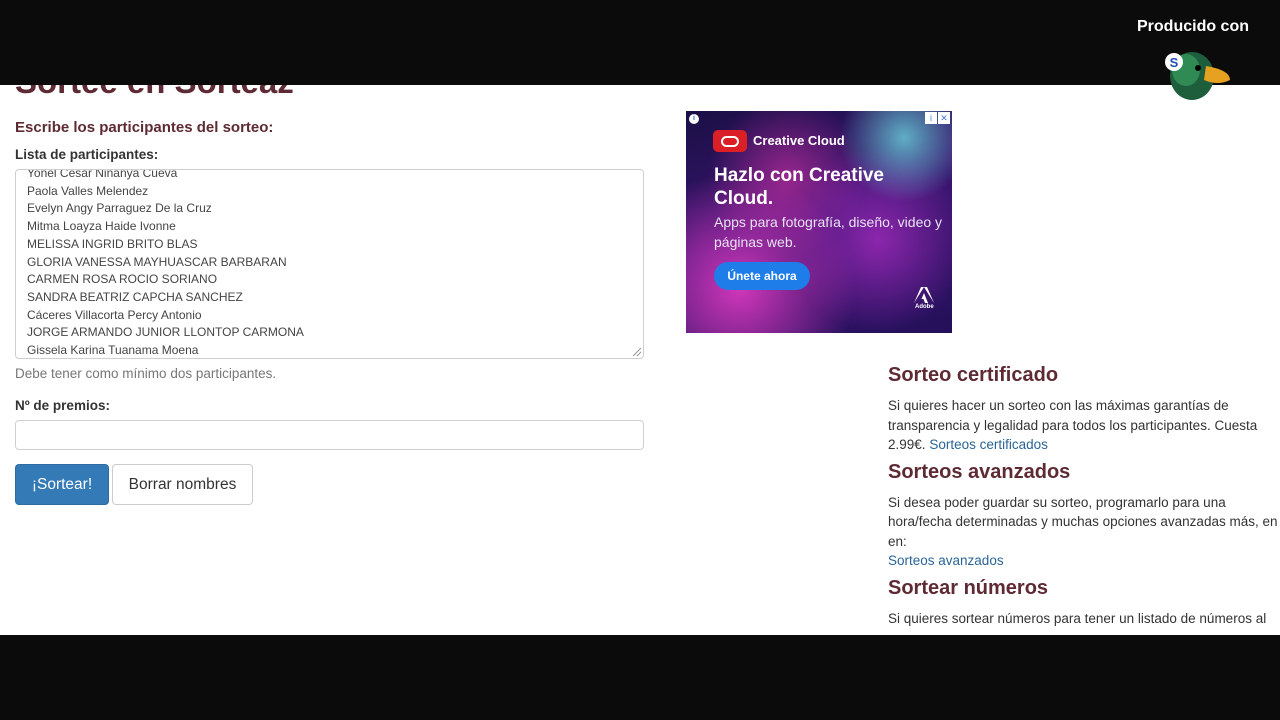 Image resolution: width=1280 pixels, height=720 pixels. I want to click on participant-line: SANDRA BEATRIZ CAPCHA SANCHEZ, so click(135, 296).